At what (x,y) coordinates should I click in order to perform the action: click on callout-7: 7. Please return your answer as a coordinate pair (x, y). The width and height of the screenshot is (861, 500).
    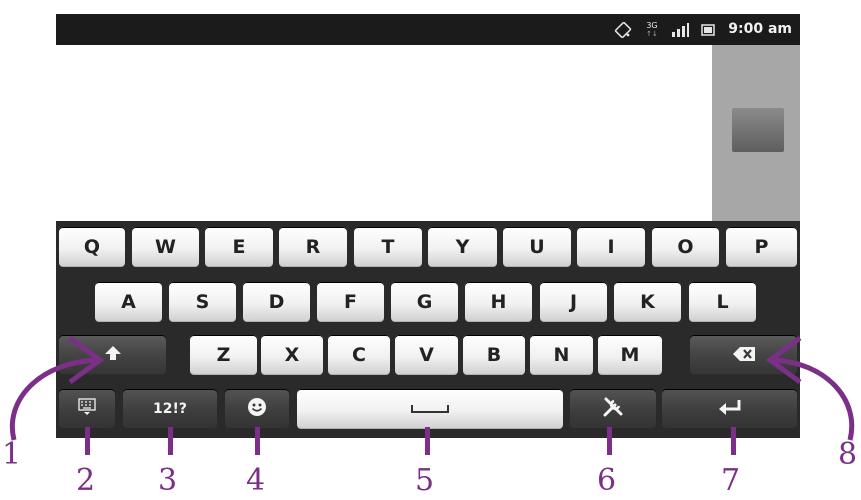
    Looking at the image, I should click on (731, 480).